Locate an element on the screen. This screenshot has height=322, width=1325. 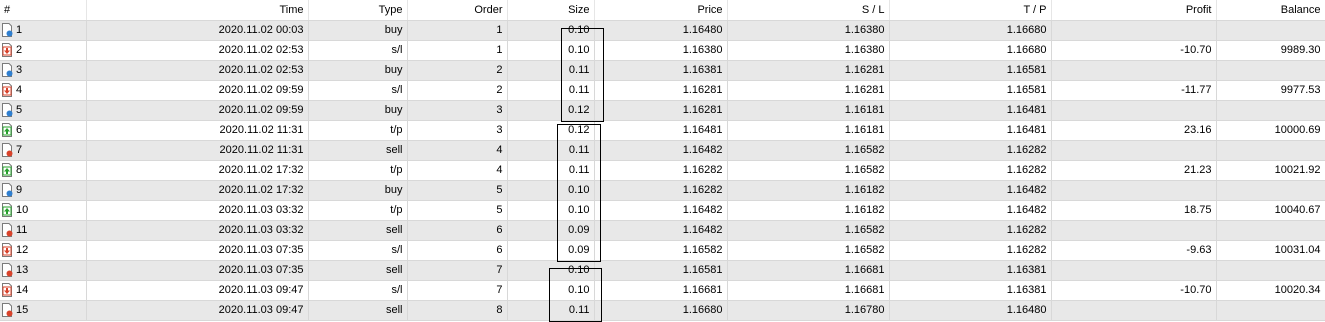
time-cell: 2020.11.03 09:47 is located at coordinates (197, 310).